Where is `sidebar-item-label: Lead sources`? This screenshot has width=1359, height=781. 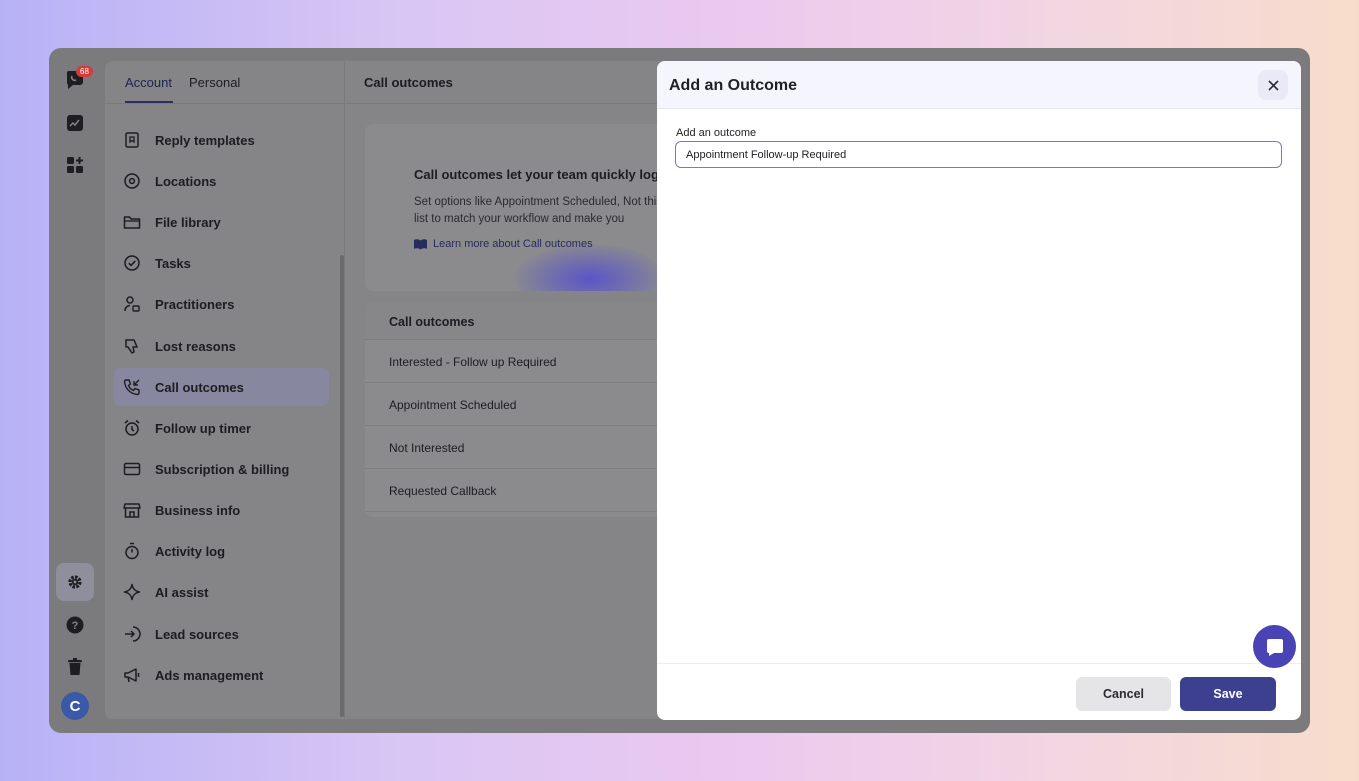 sidebar-item-label: Lead sources is located at coordinates (197, 634).